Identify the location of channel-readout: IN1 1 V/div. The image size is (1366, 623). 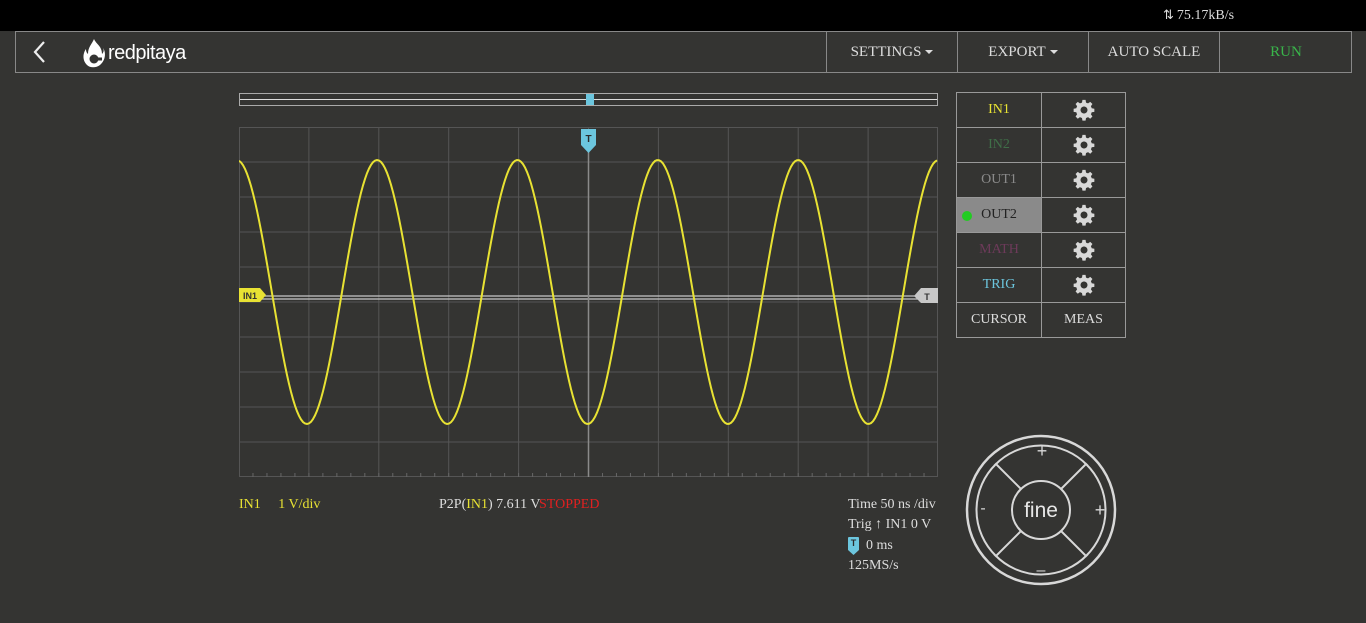
(280, 504).